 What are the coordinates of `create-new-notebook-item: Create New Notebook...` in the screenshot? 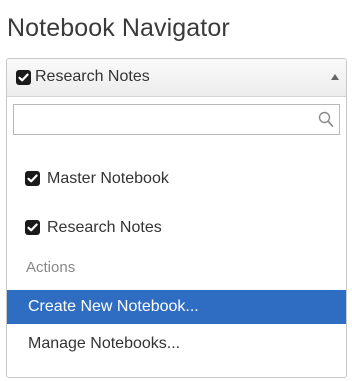 It's located at (176, 307).